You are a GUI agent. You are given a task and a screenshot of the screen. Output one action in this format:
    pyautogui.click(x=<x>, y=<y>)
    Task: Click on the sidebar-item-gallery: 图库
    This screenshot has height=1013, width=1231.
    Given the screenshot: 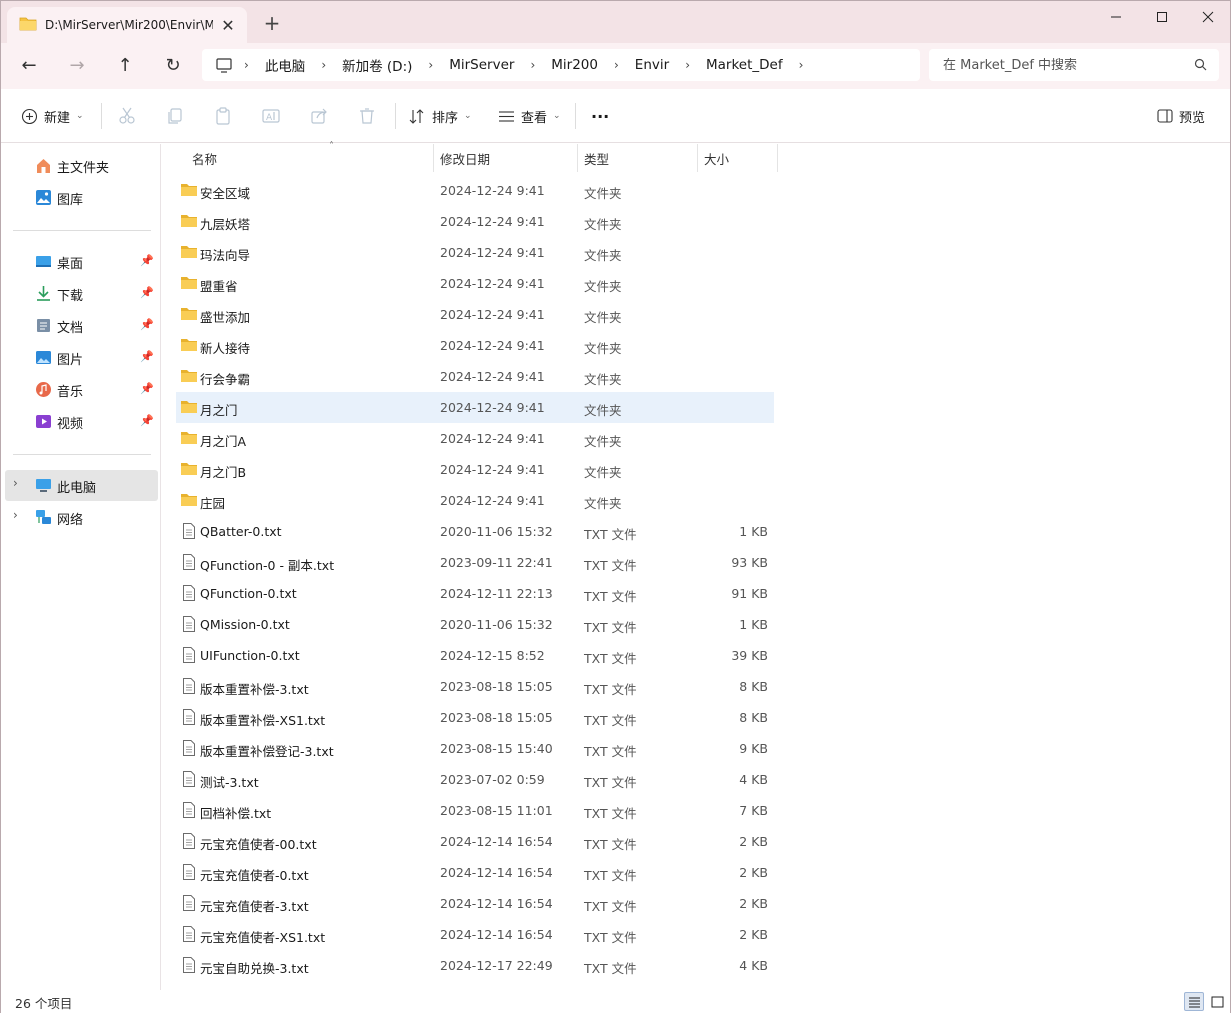 What is the action you would take?
    pyautogui.click(x=81, y=197)
    